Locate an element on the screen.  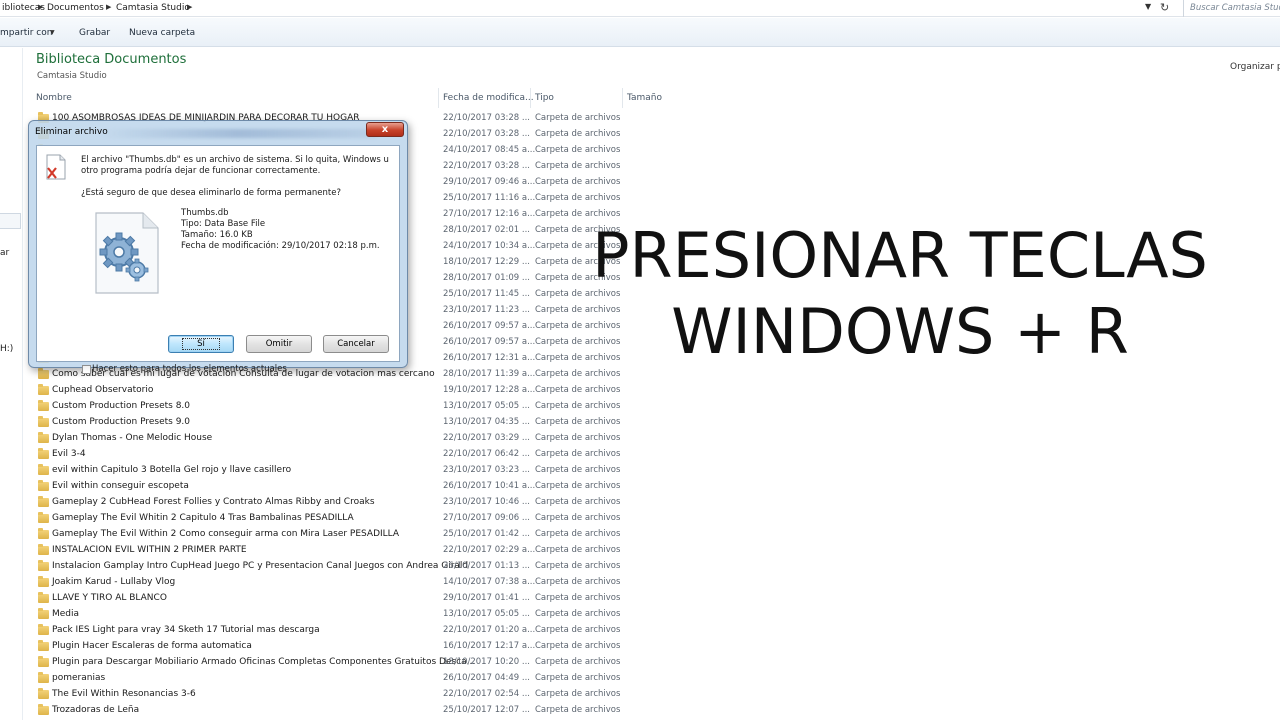
close-button: x is located at coordinates (385, 129).